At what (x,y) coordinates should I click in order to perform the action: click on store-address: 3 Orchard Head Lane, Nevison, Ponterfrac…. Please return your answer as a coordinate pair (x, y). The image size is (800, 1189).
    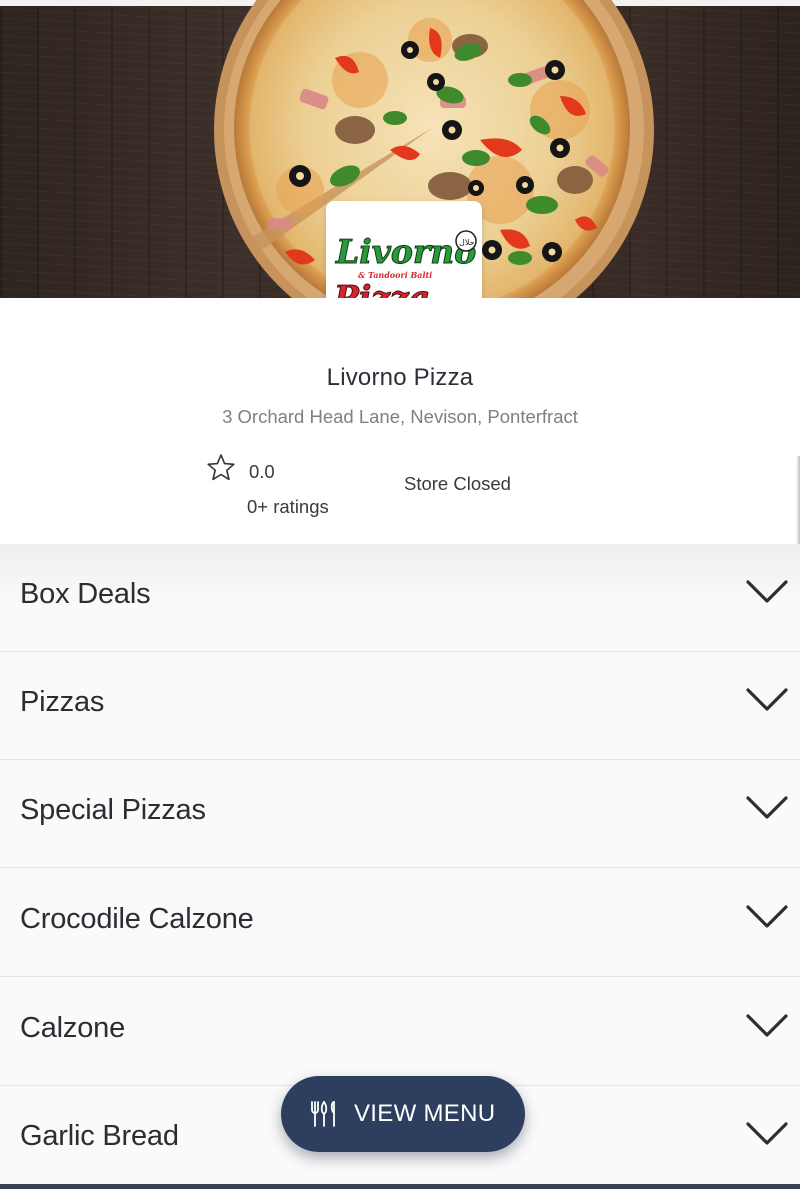
    Looking at the image, I should click on (400, 416).